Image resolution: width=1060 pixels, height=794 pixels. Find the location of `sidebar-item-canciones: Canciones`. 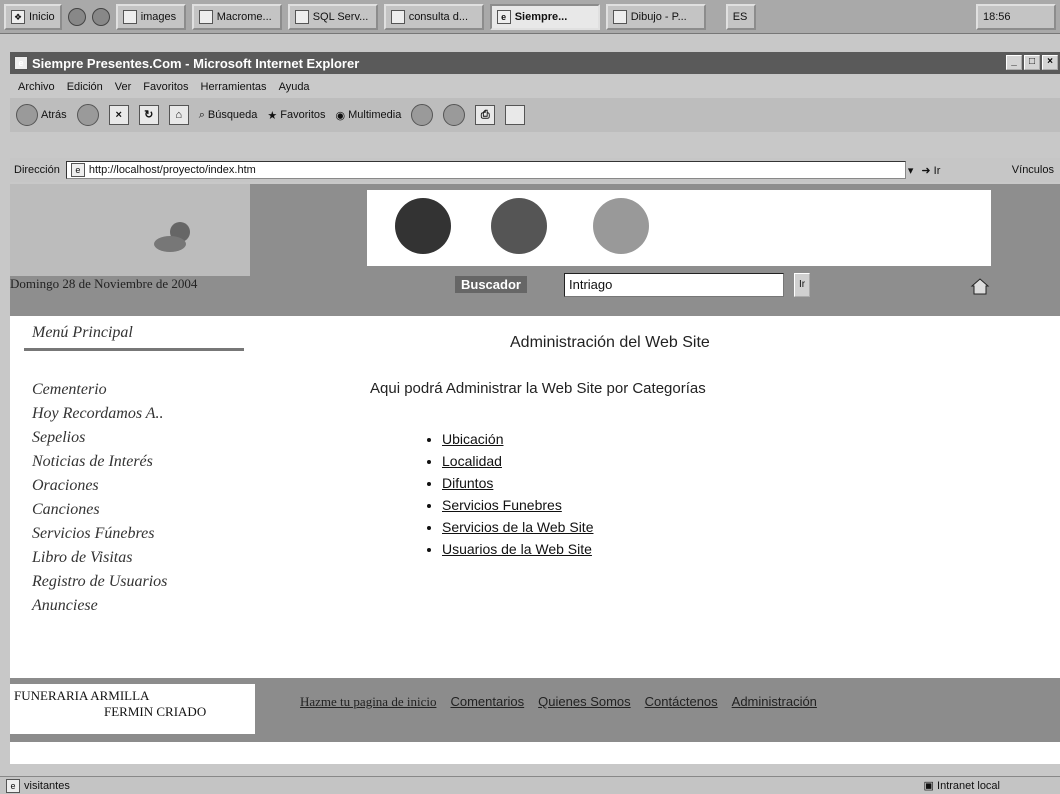

sidebar-item-canciones: Canciones is located at coordinates (142, 510).